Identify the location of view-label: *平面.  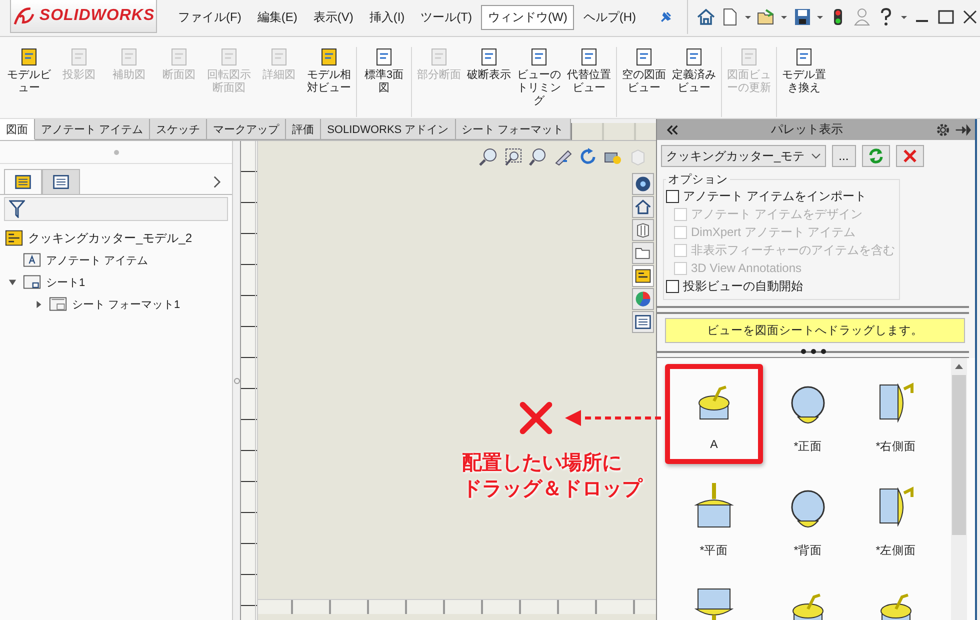
(714, 551).